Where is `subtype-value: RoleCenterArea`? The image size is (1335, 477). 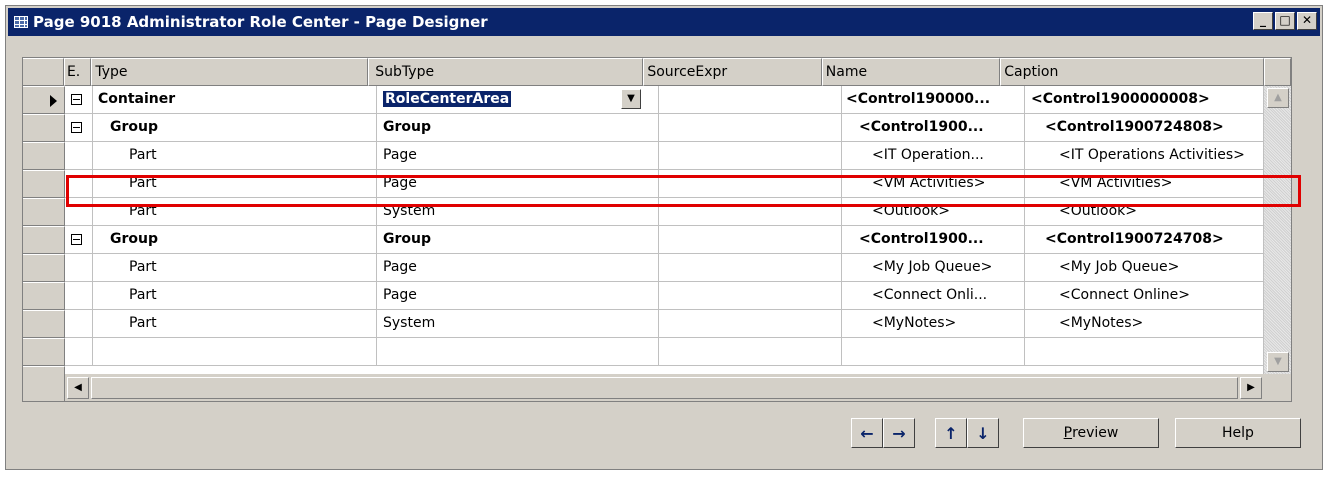
subtype-value: RoleCenterArea is located at coordinates (447, 99).